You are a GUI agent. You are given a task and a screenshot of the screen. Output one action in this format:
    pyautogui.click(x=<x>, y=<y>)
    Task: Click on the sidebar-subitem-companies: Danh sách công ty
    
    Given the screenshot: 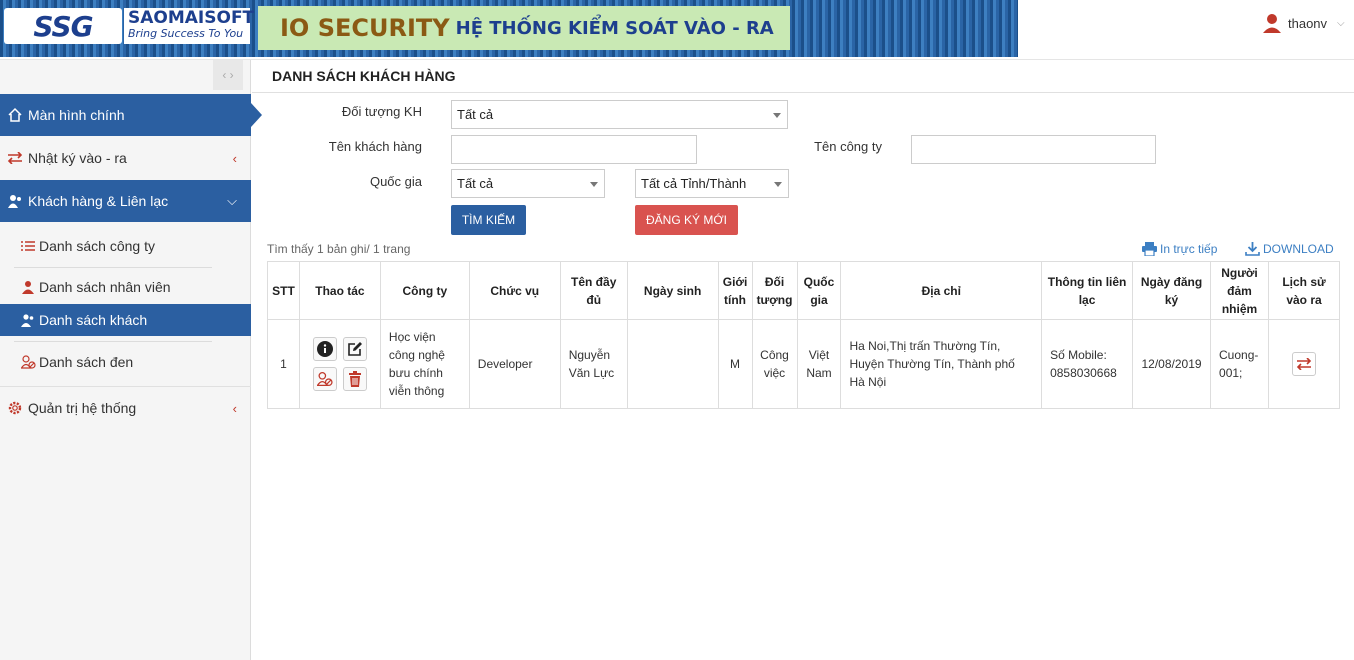 What is the action you would take?
    pyautogui.click(x=125, y=246)
    